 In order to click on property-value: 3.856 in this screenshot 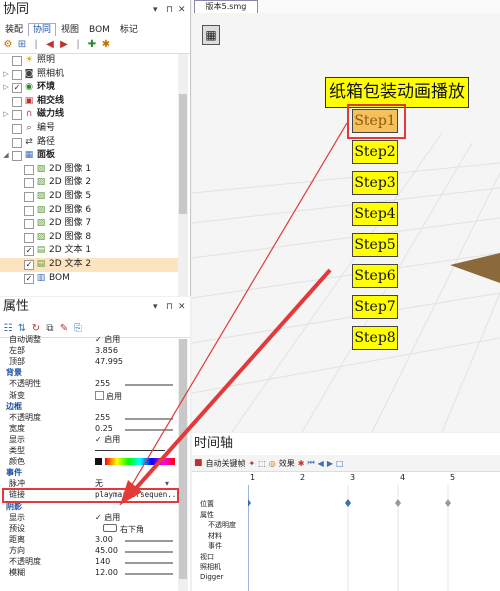, I will do `click(106, 351)`.